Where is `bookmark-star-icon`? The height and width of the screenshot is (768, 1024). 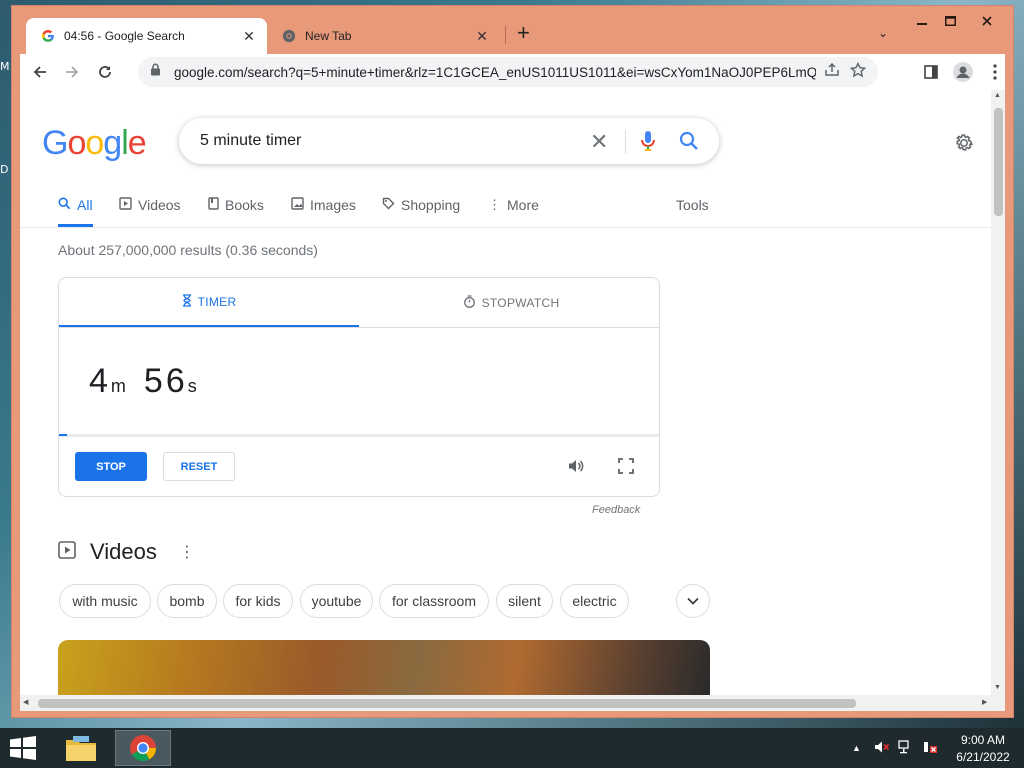 bookmark-star-icon is located at coordinates (858, 72).